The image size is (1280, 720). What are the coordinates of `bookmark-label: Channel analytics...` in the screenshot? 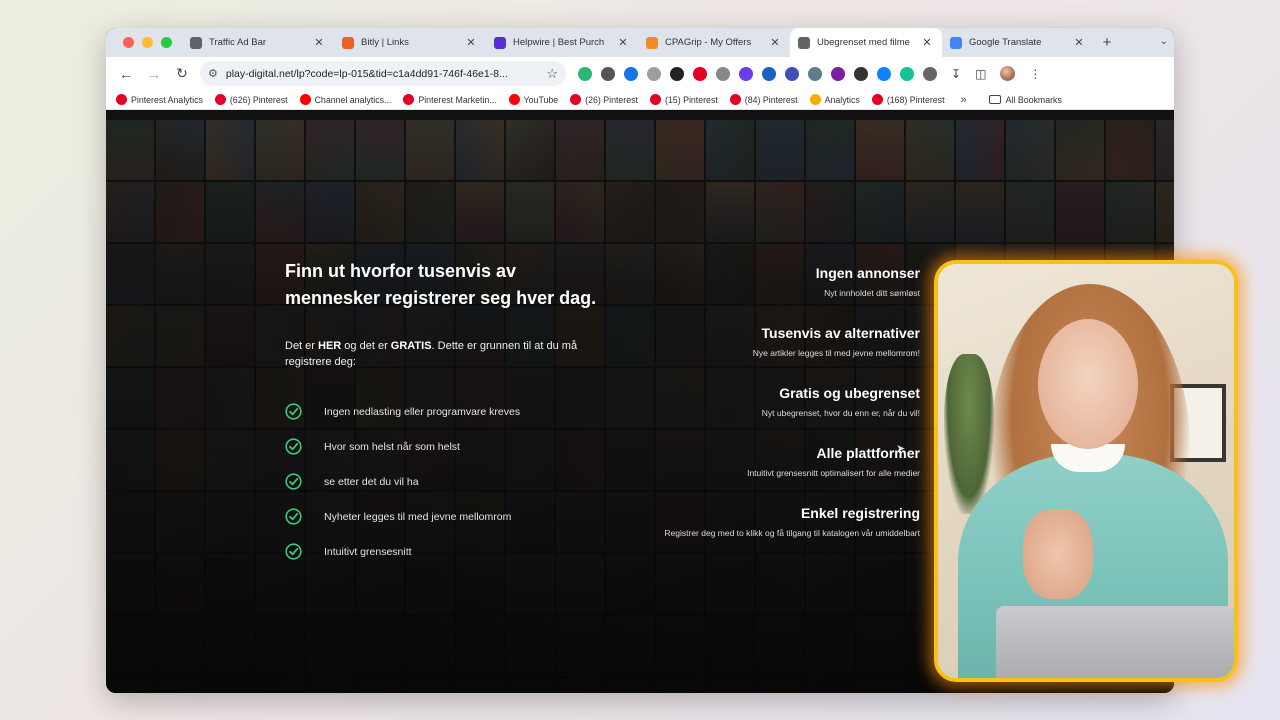 It's located at (353, 99).